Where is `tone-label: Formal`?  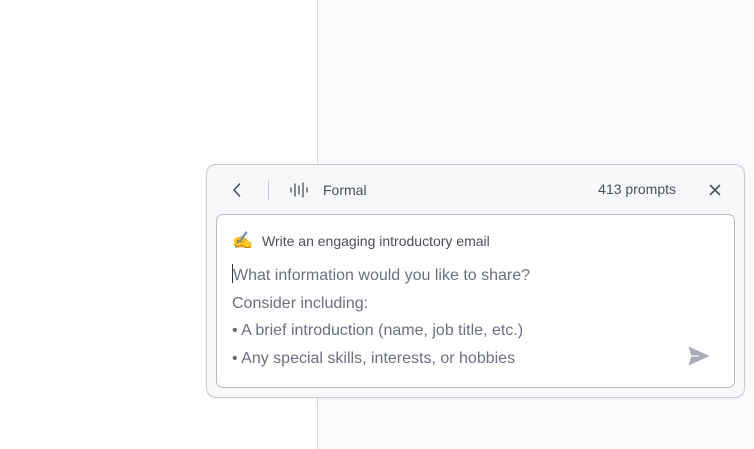
tone-label: Formal is located at coordinates (345, 190).